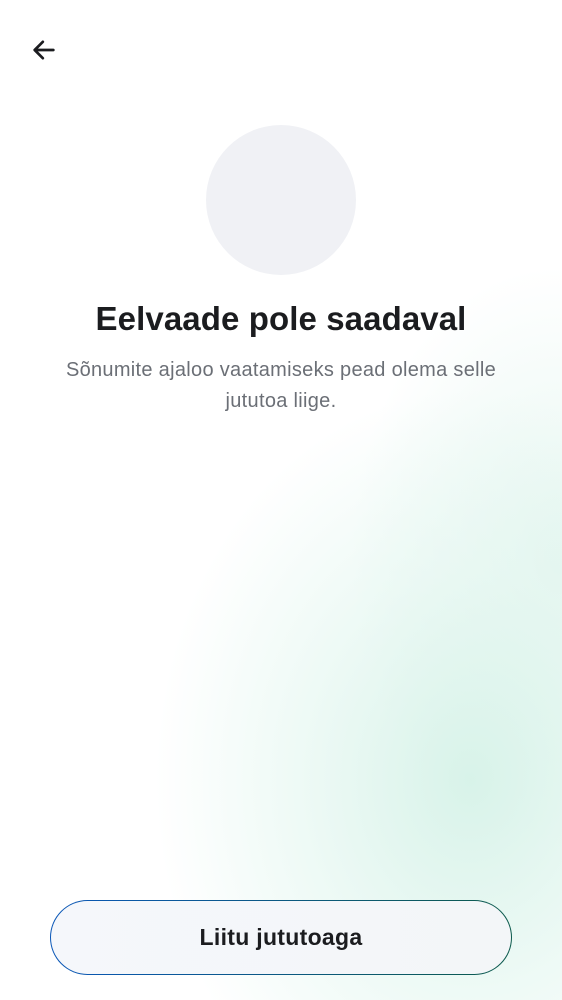  I want to click on room-avatar-placeholder, so click(281, 200).